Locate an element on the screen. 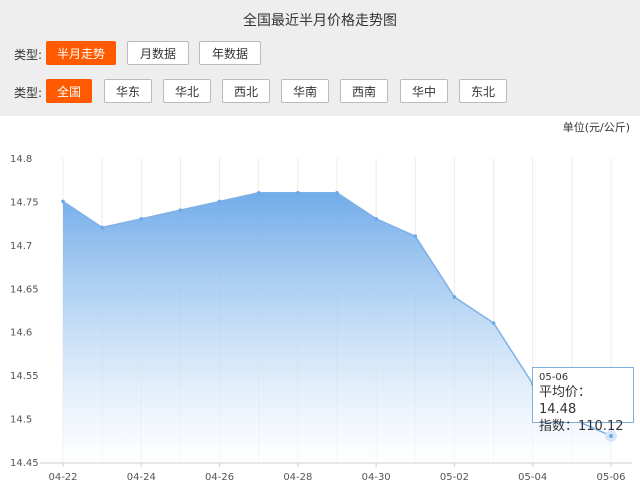 The image size is (640, 484). period-button-half-month: 半月走势 is located at coordinates (81, 53).